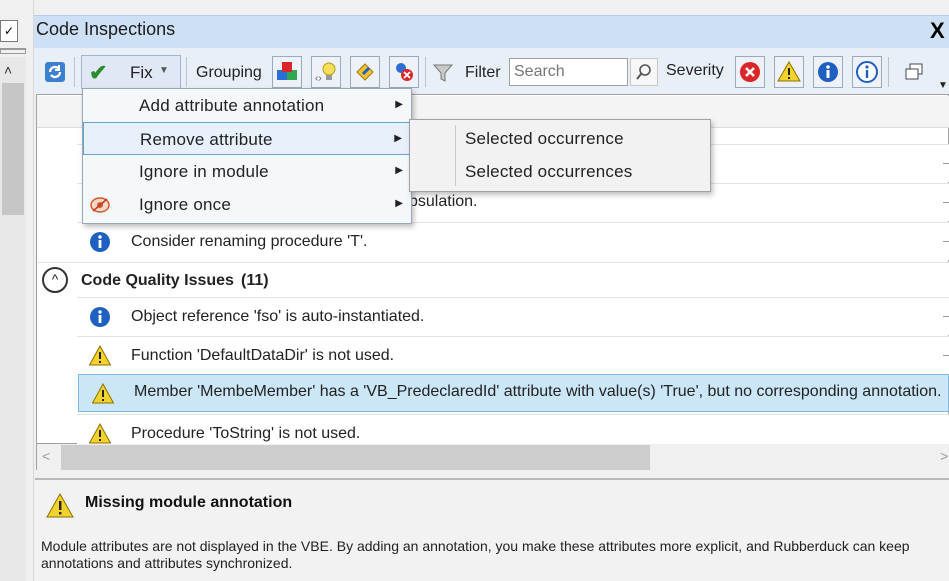  Describe the element at coordinates (483, 72) in the screenshot. I see `filter-label: Filter` at that location.